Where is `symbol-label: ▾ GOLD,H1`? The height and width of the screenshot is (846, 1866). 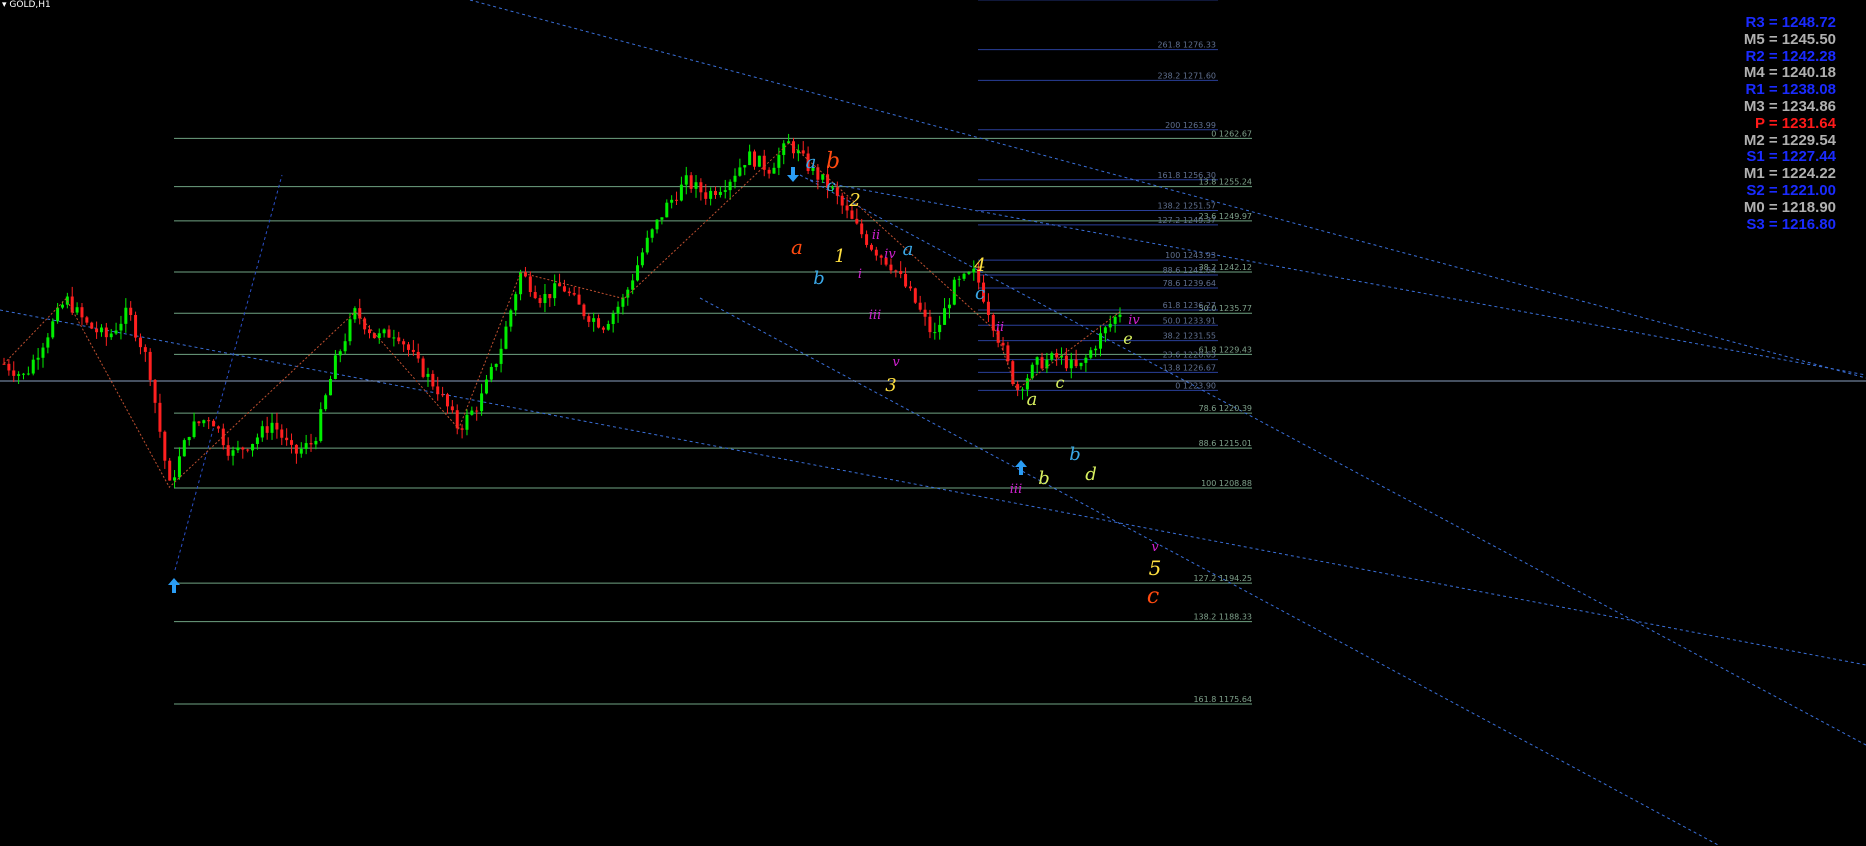
symbol-label: ▾ GOLD,H1 is located at coordinates (26, 5).